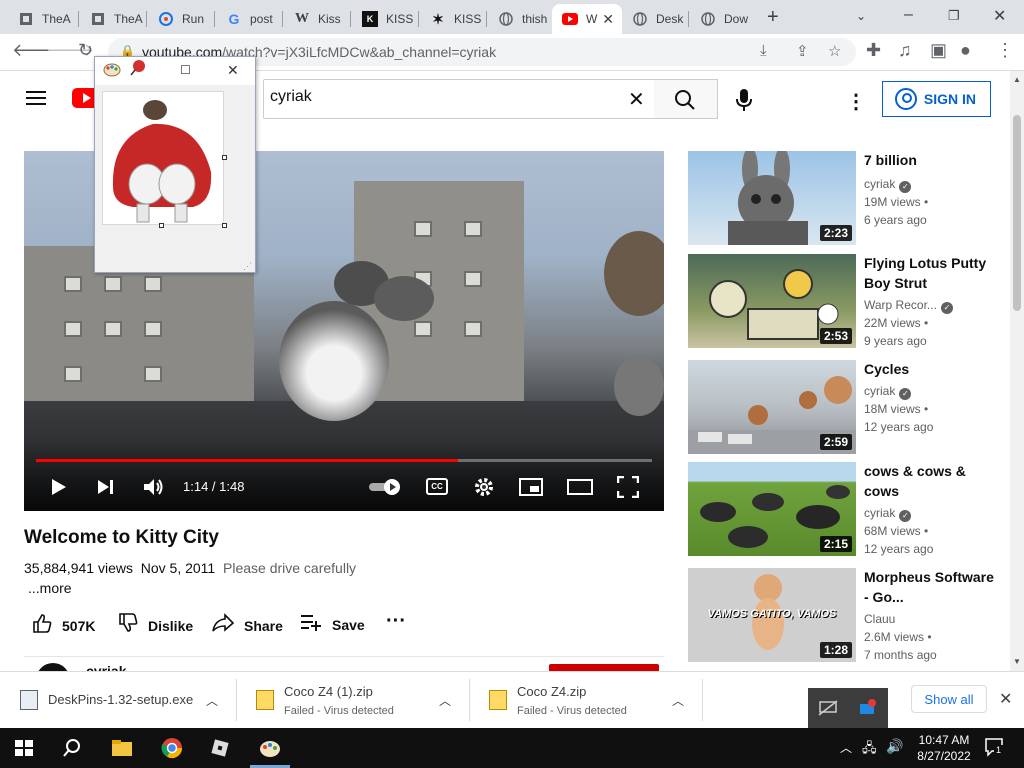 The width and height of the screenshot is (1024, 768). I want to click on tab-post: G post, so click(250, 19).